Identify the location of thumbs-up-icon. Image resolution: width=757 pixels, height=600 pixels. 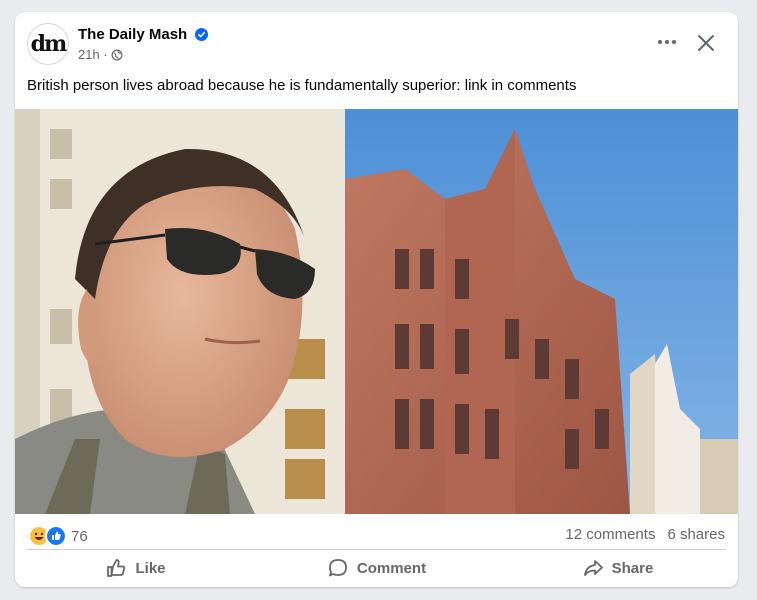
(116, 568).